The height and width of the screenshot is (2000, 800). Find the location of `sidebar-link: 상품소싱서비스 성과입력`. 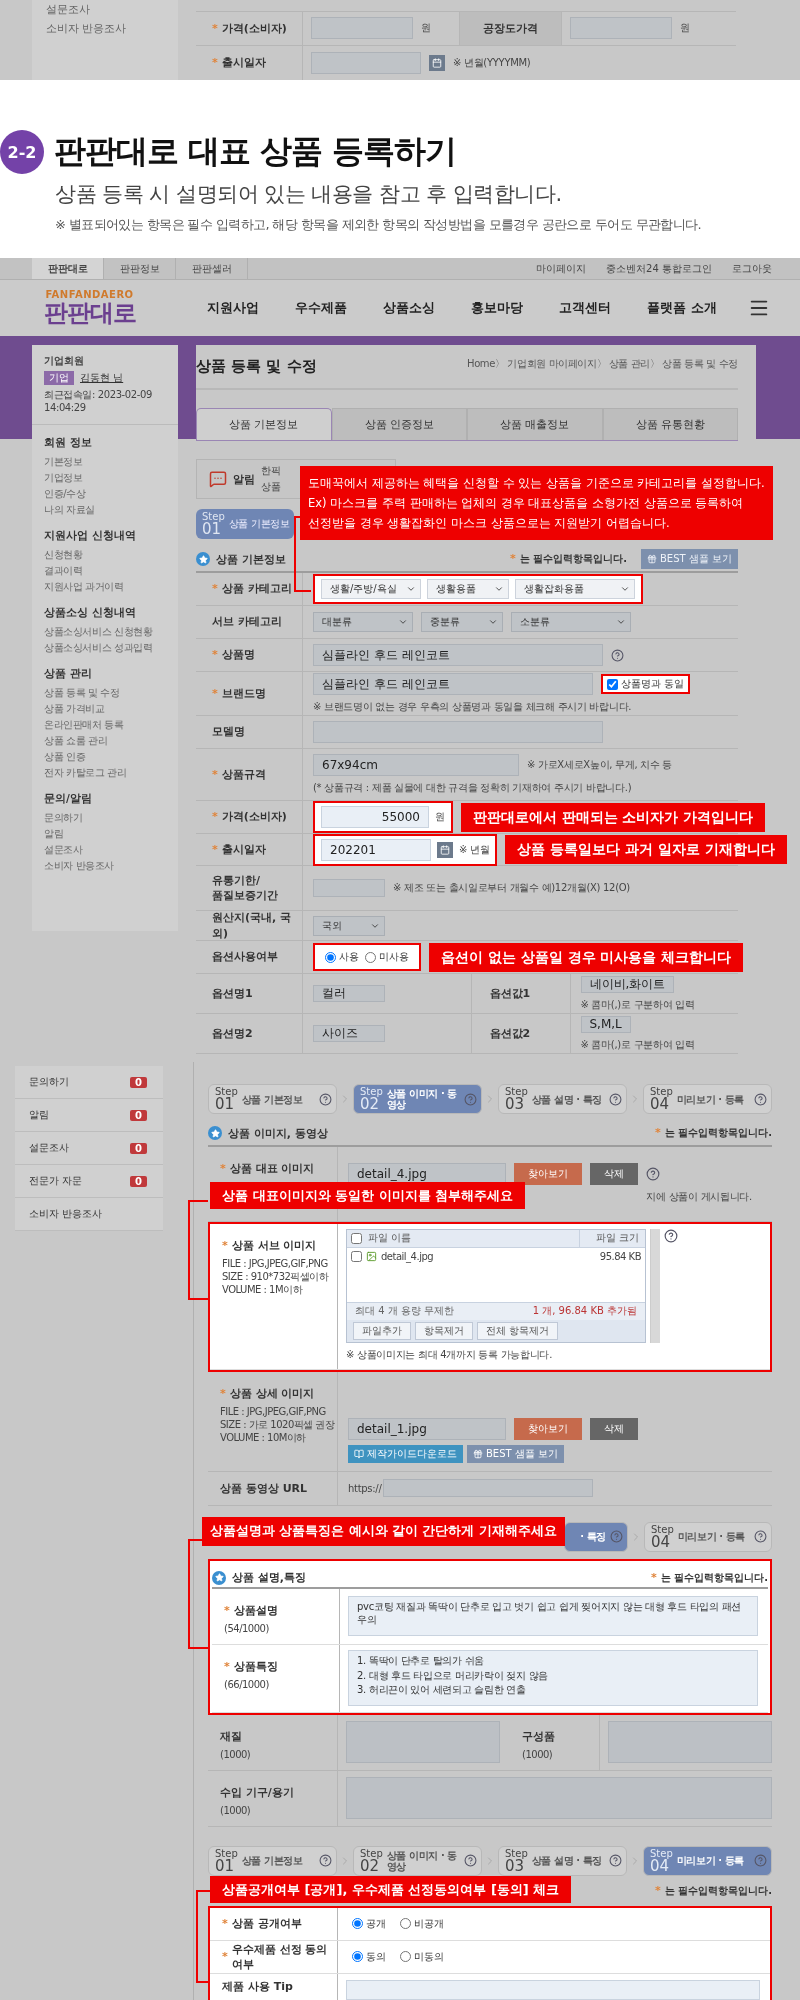

sidebar-link: 상품소싱서비스 성과입력 is located at coordinates (105, 648).